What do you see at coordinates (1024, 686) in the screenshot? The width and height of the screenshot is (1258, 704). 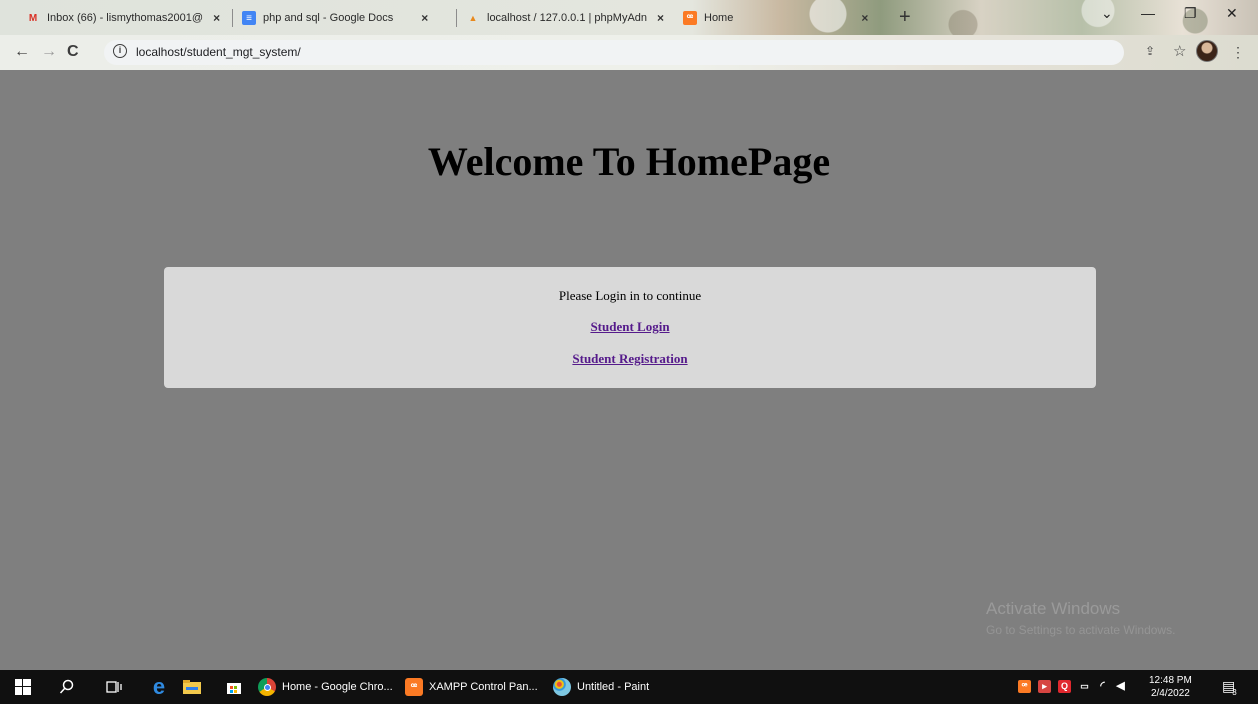 I see `xampp-tray-icon: ꟹ` at bounding box center [1024, 686].